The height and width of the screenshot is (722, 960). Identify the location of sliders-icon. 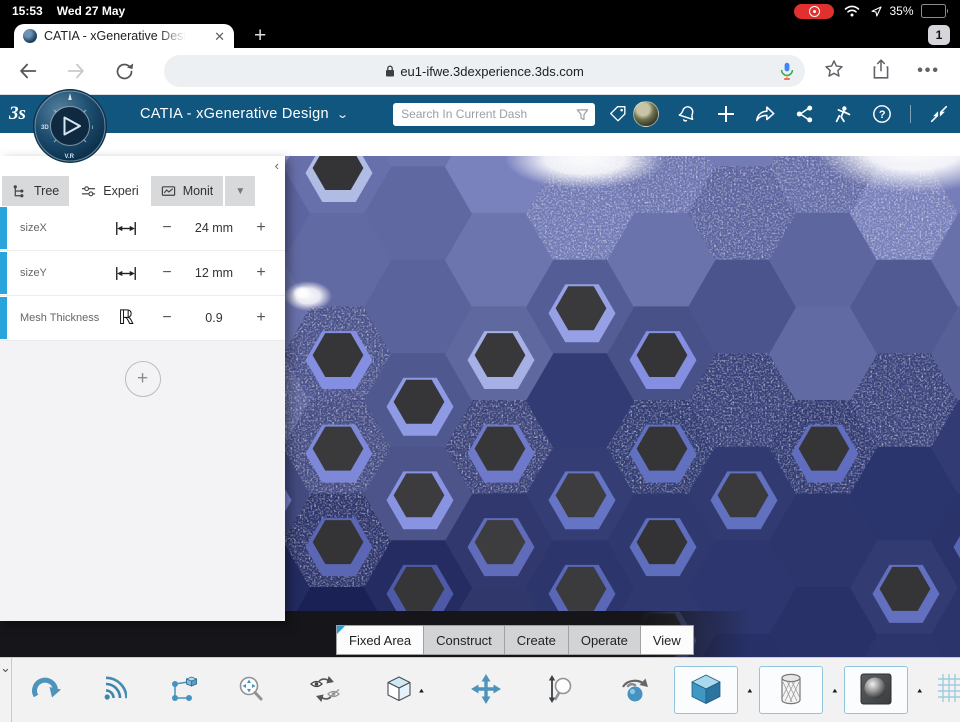
(88, 191).